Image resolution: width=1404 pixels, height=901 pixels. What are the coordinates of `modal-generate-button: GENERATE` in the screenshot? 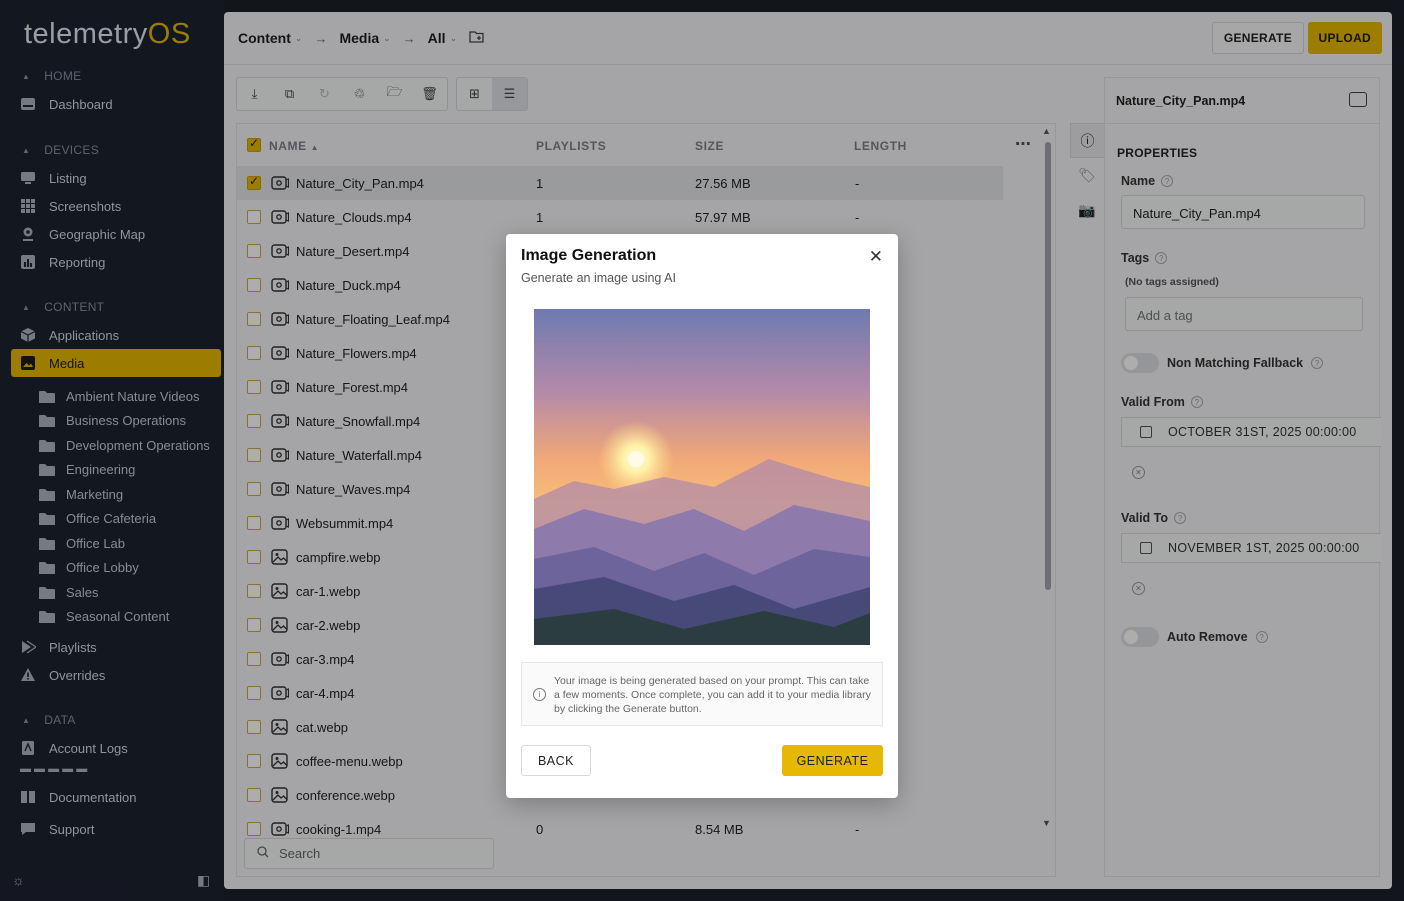 It's located at (832, 760).